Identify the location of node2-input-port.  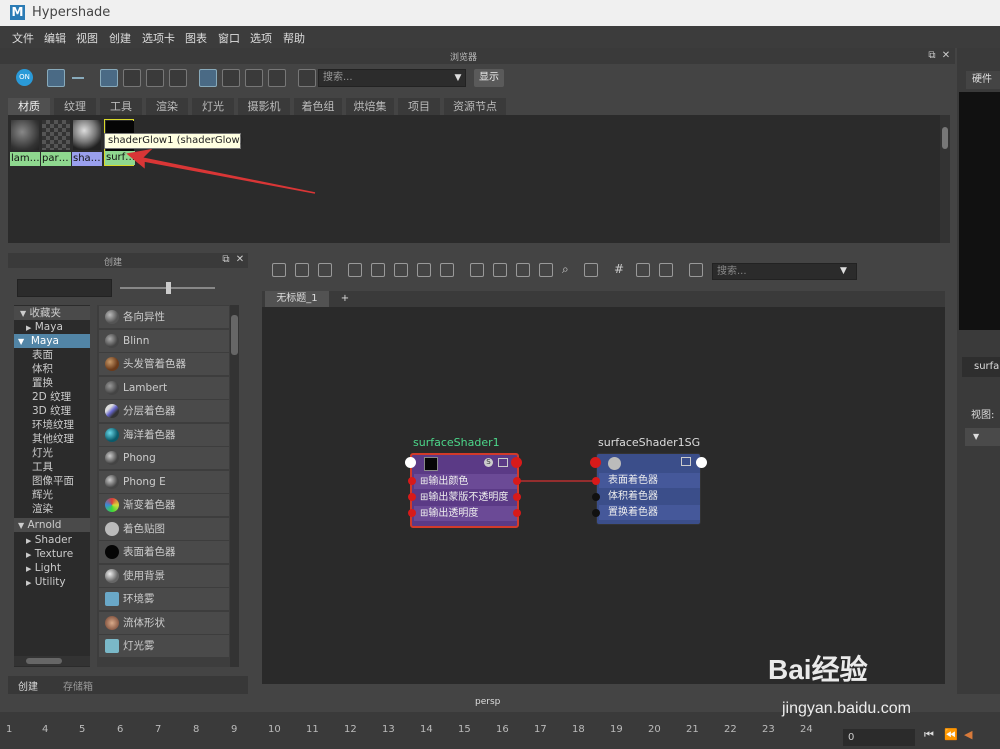
(595, 462).